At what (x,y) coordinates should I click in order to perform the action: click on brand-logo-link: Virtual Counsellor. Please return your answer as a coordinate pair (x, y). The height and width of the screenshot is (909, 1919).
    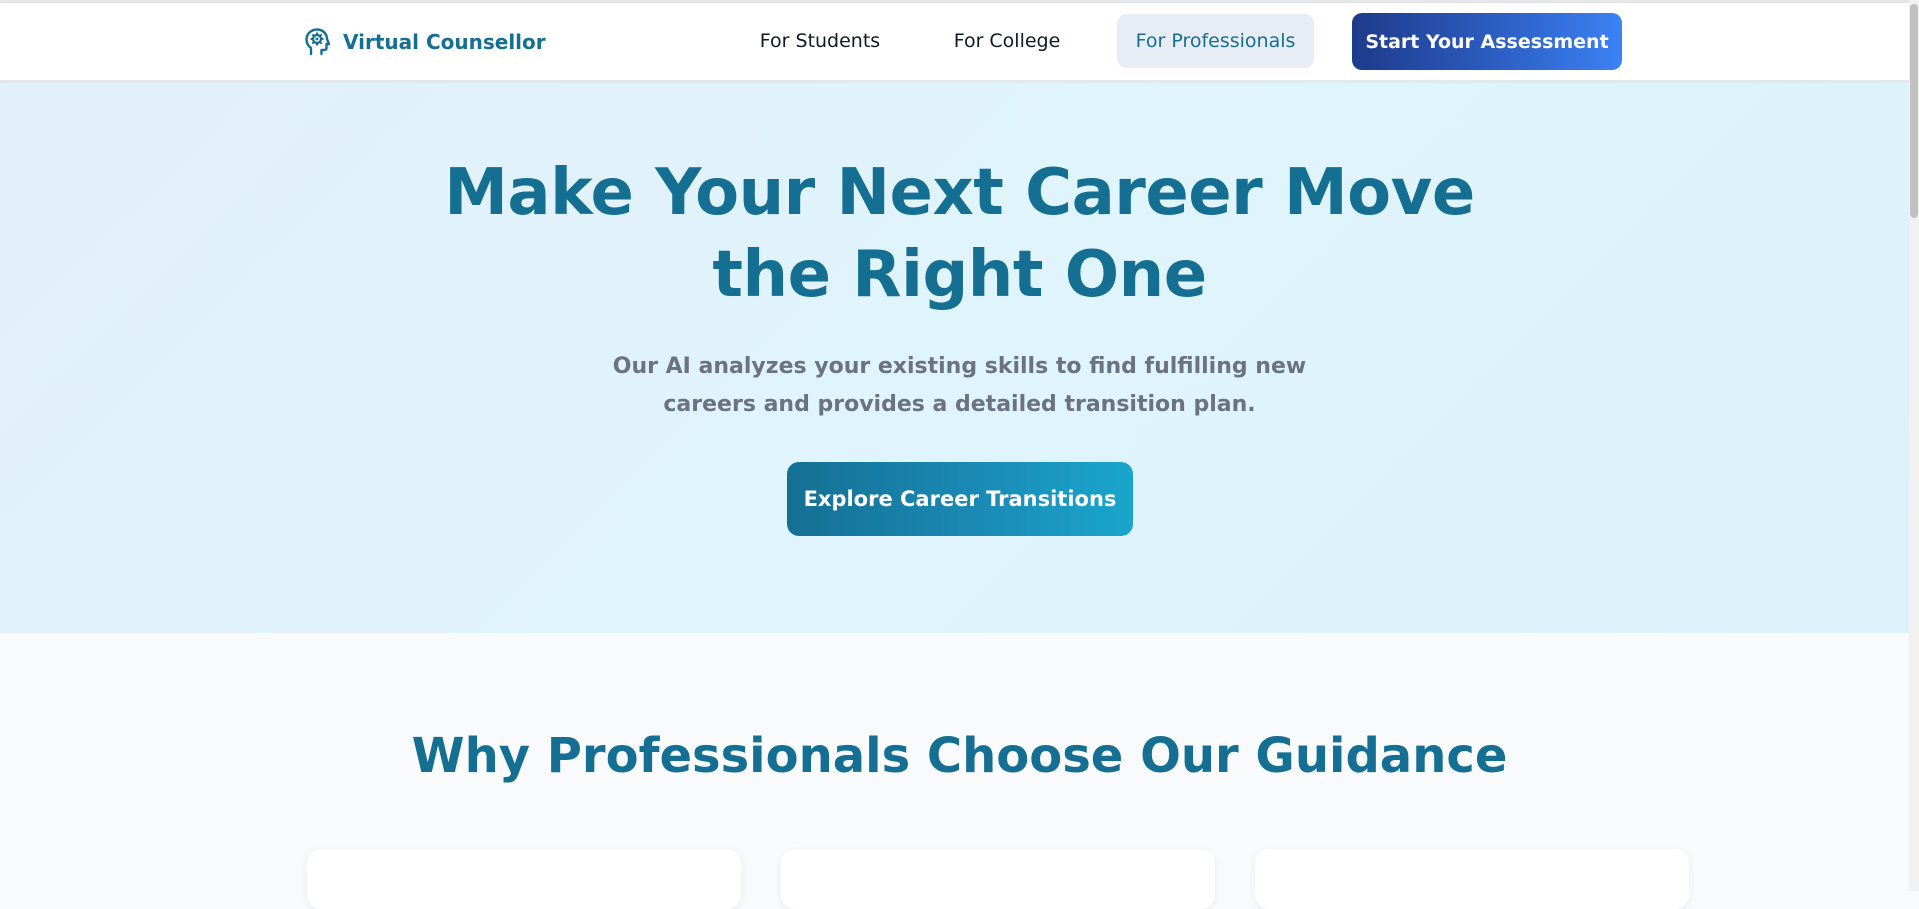
    Looking at the image, I should click on (424, 42).